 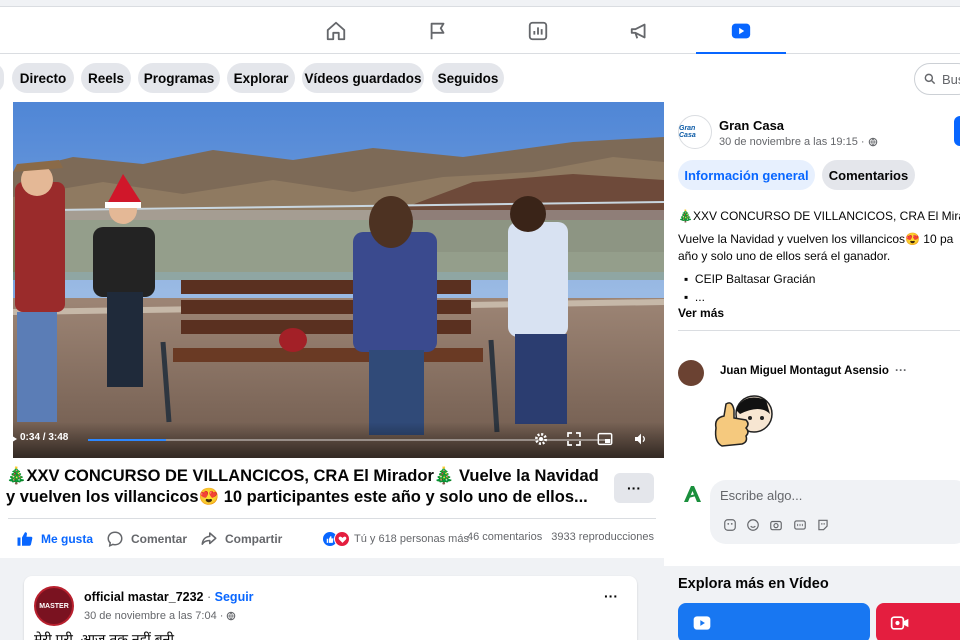 What do you see at coordinates (823, 525) in the screenshot?
I see `avatar-sticker-icon` at bounding box center [823, 525].